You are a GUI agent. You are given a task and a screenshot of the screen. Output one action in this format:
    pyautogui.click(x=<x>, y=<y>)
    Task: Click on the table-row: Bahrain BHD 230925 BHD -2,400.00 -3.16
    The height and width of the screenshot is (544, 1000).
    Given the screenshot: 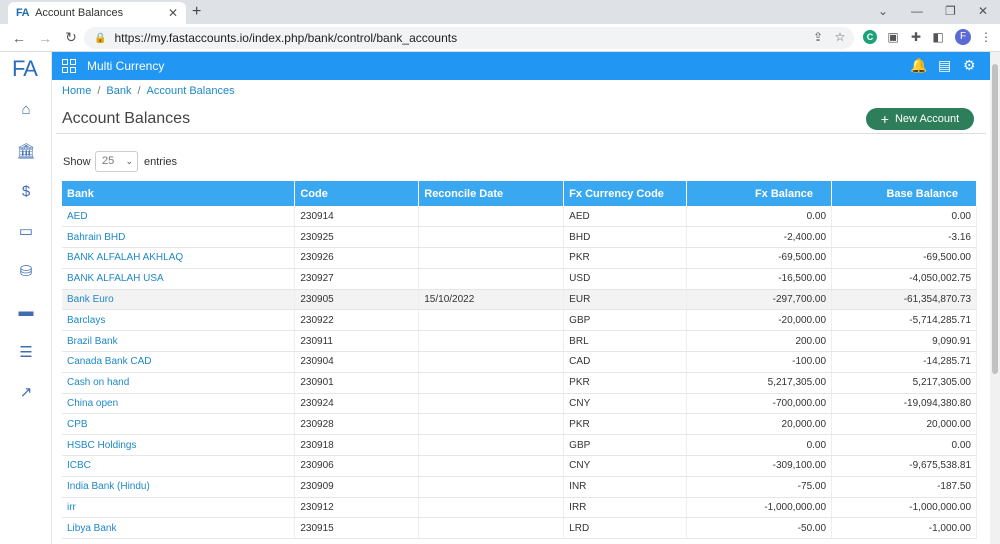 What is the action you would take?
    pyautogui.click(x=519, y=237)
    